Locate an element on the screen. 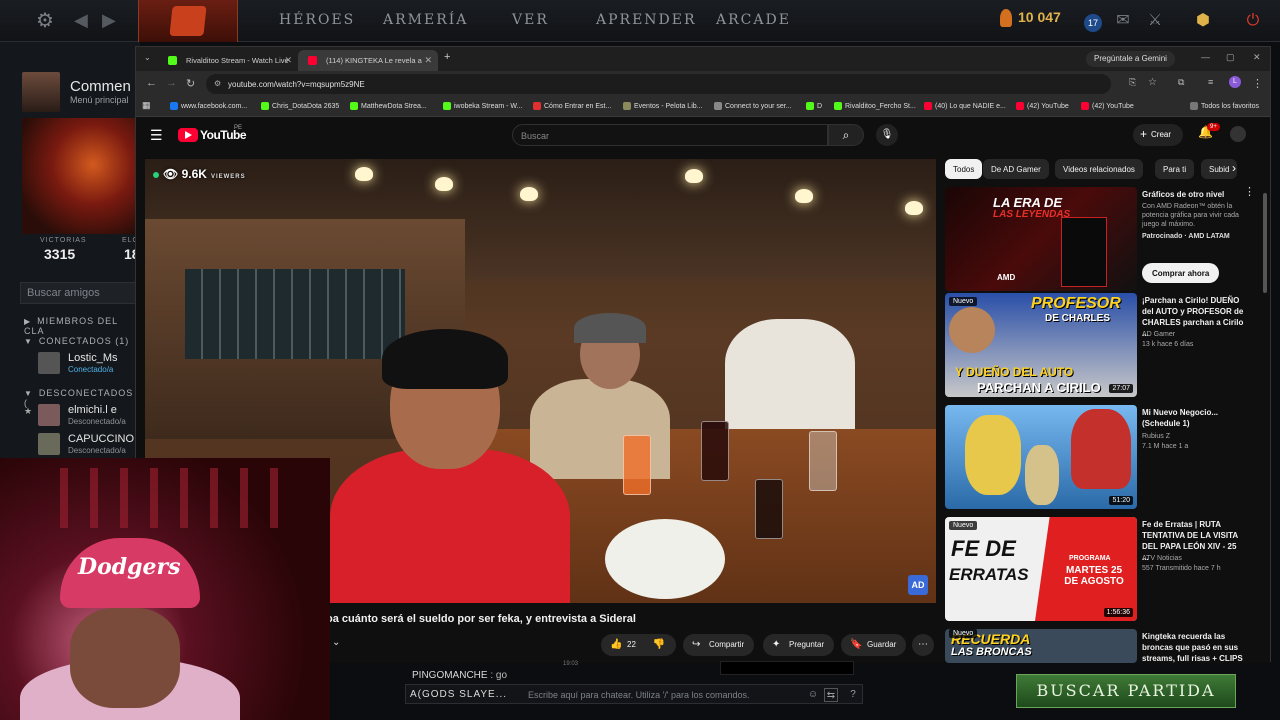 The width and height of the screenshot is (1280, 720). install-icon: ⎘ is located at coordinates (1132, 82).